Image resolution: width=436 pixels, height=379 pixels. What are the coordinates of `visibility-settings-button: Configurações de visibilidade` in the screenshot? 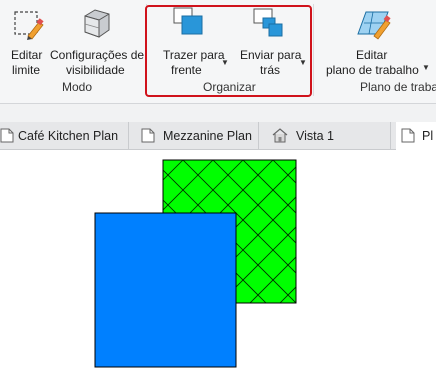 It's located at (97, 41).